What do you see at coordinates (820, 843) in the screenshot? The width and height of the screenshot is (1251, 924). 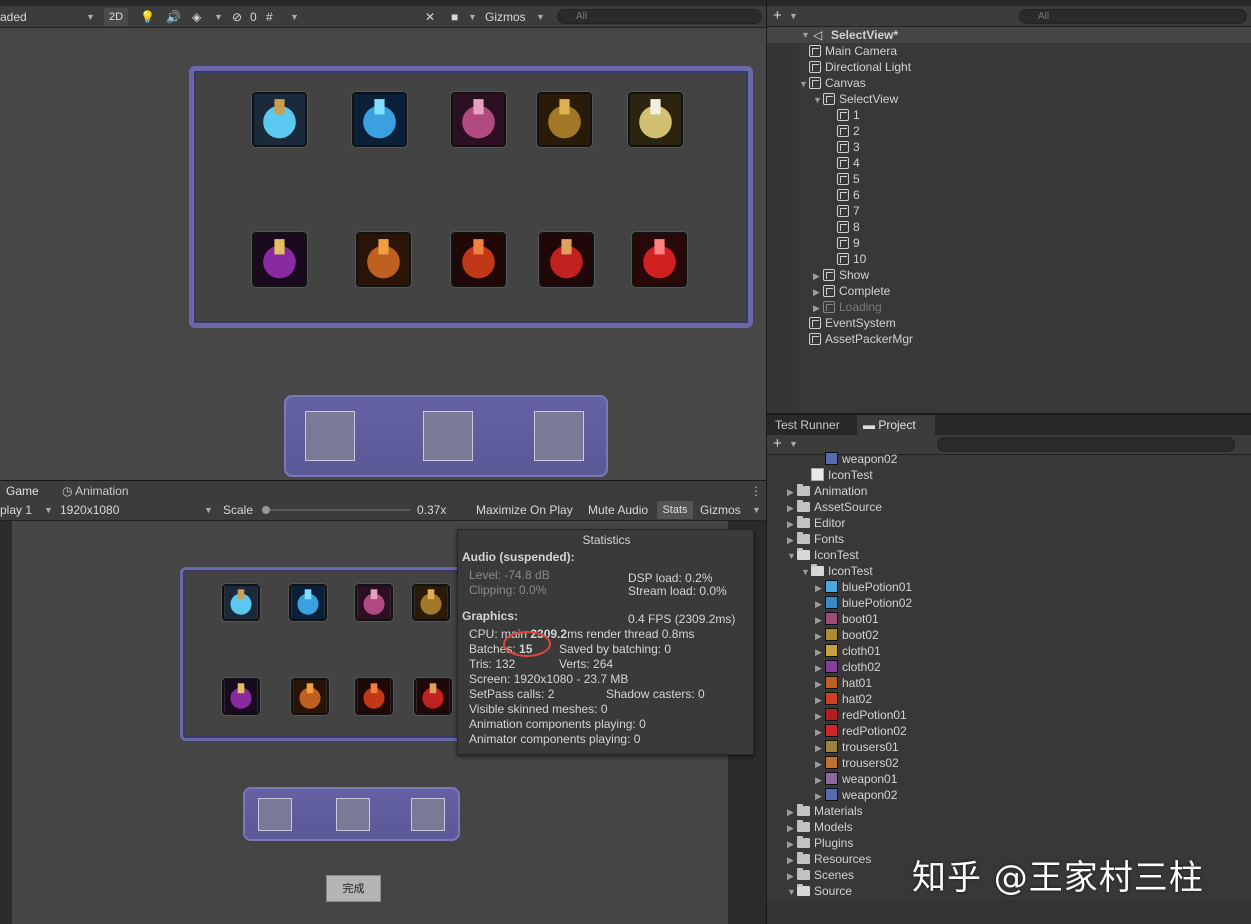 I see `project-item: ▶ Plugins` at bounding box center [820, 843].